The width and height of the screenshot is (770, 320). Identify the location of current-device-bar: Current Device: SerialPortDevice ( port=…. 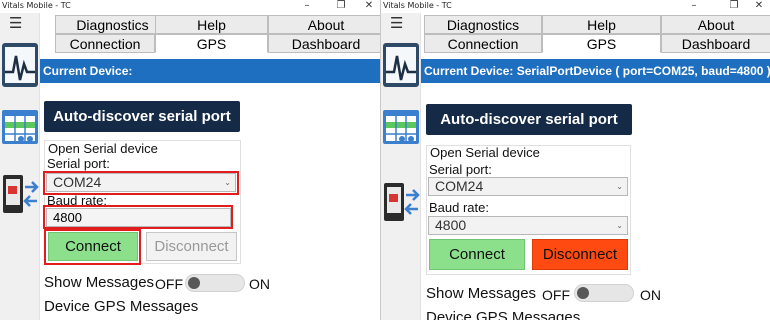
(595, 71).